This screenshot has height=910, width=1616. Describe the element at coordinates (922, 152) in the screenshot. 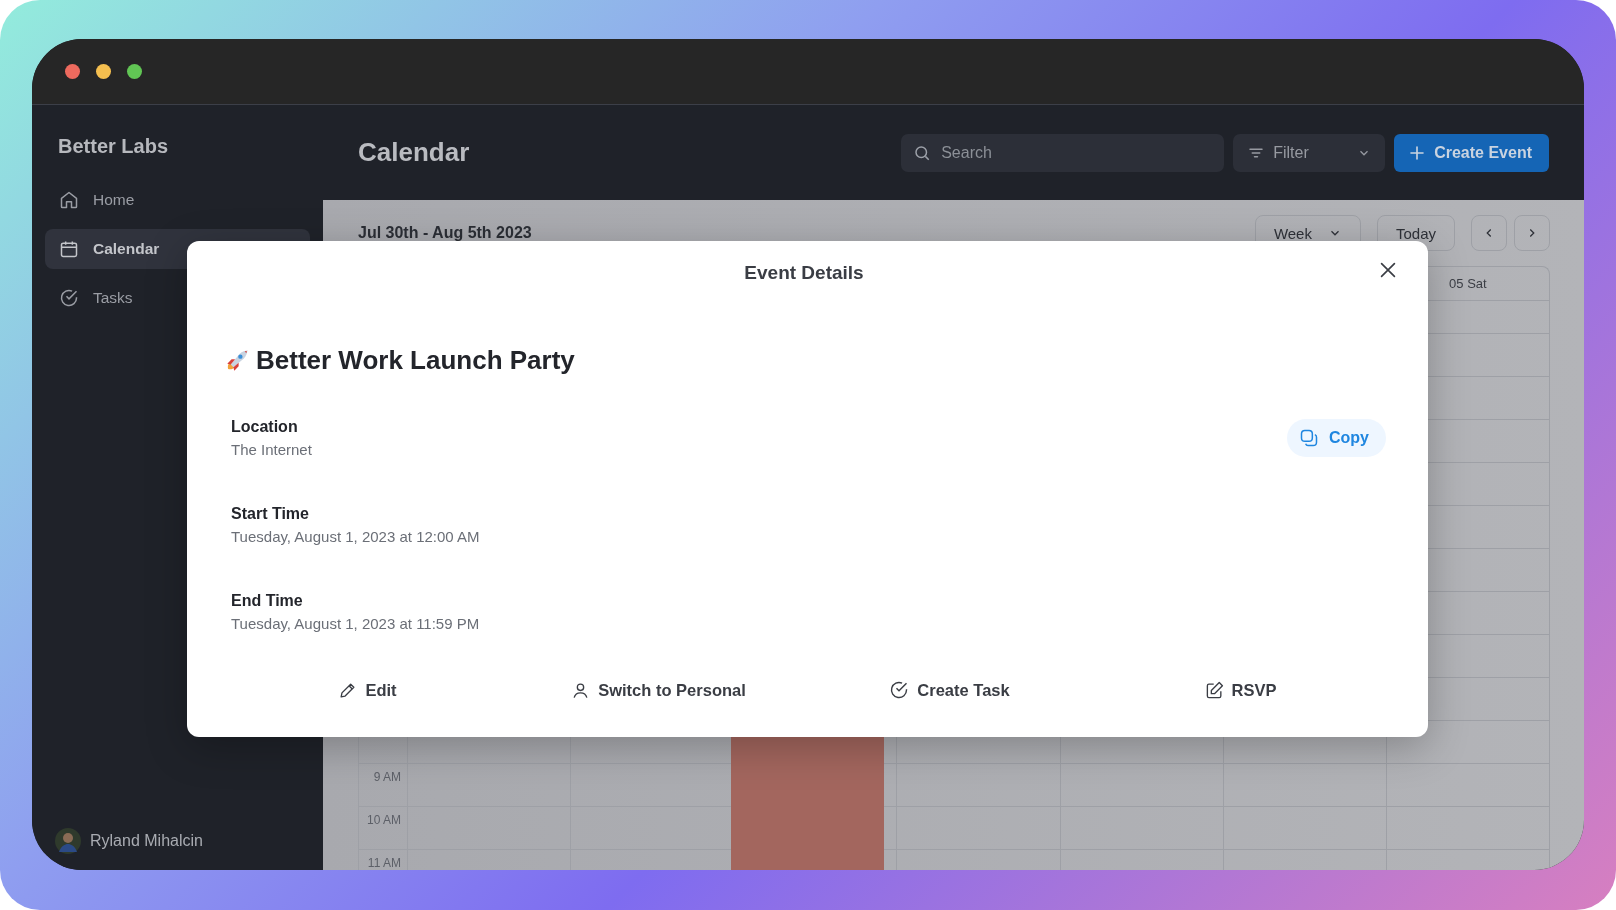

I see `search-icon` at that location.